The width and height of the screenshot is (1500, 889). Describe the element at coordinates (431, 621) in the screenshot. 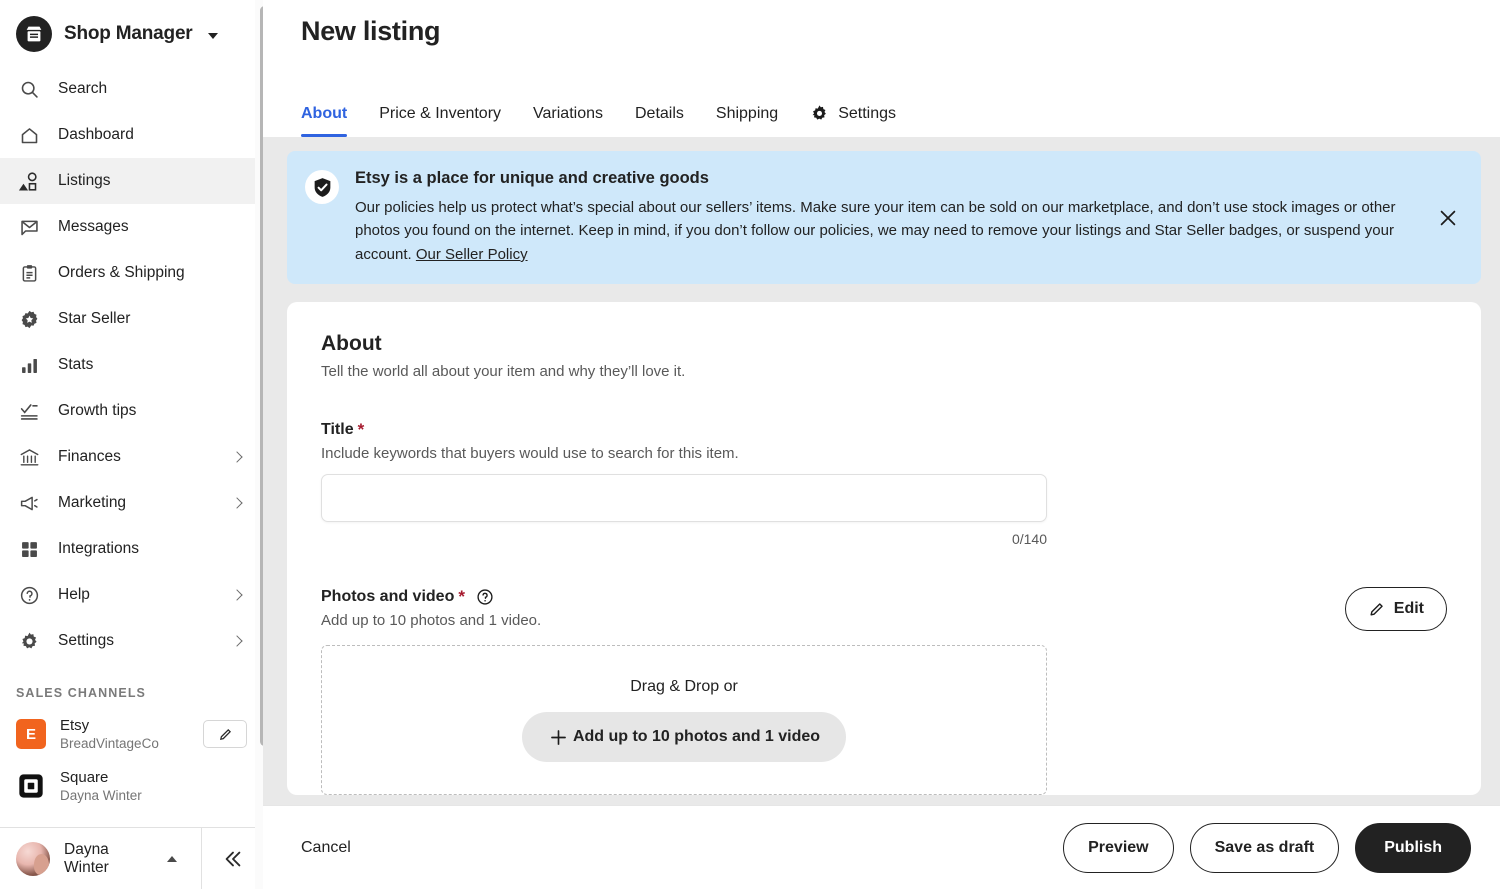

I see `photos-field-hint: Add up to 10 photos and 1 video.` at that location.